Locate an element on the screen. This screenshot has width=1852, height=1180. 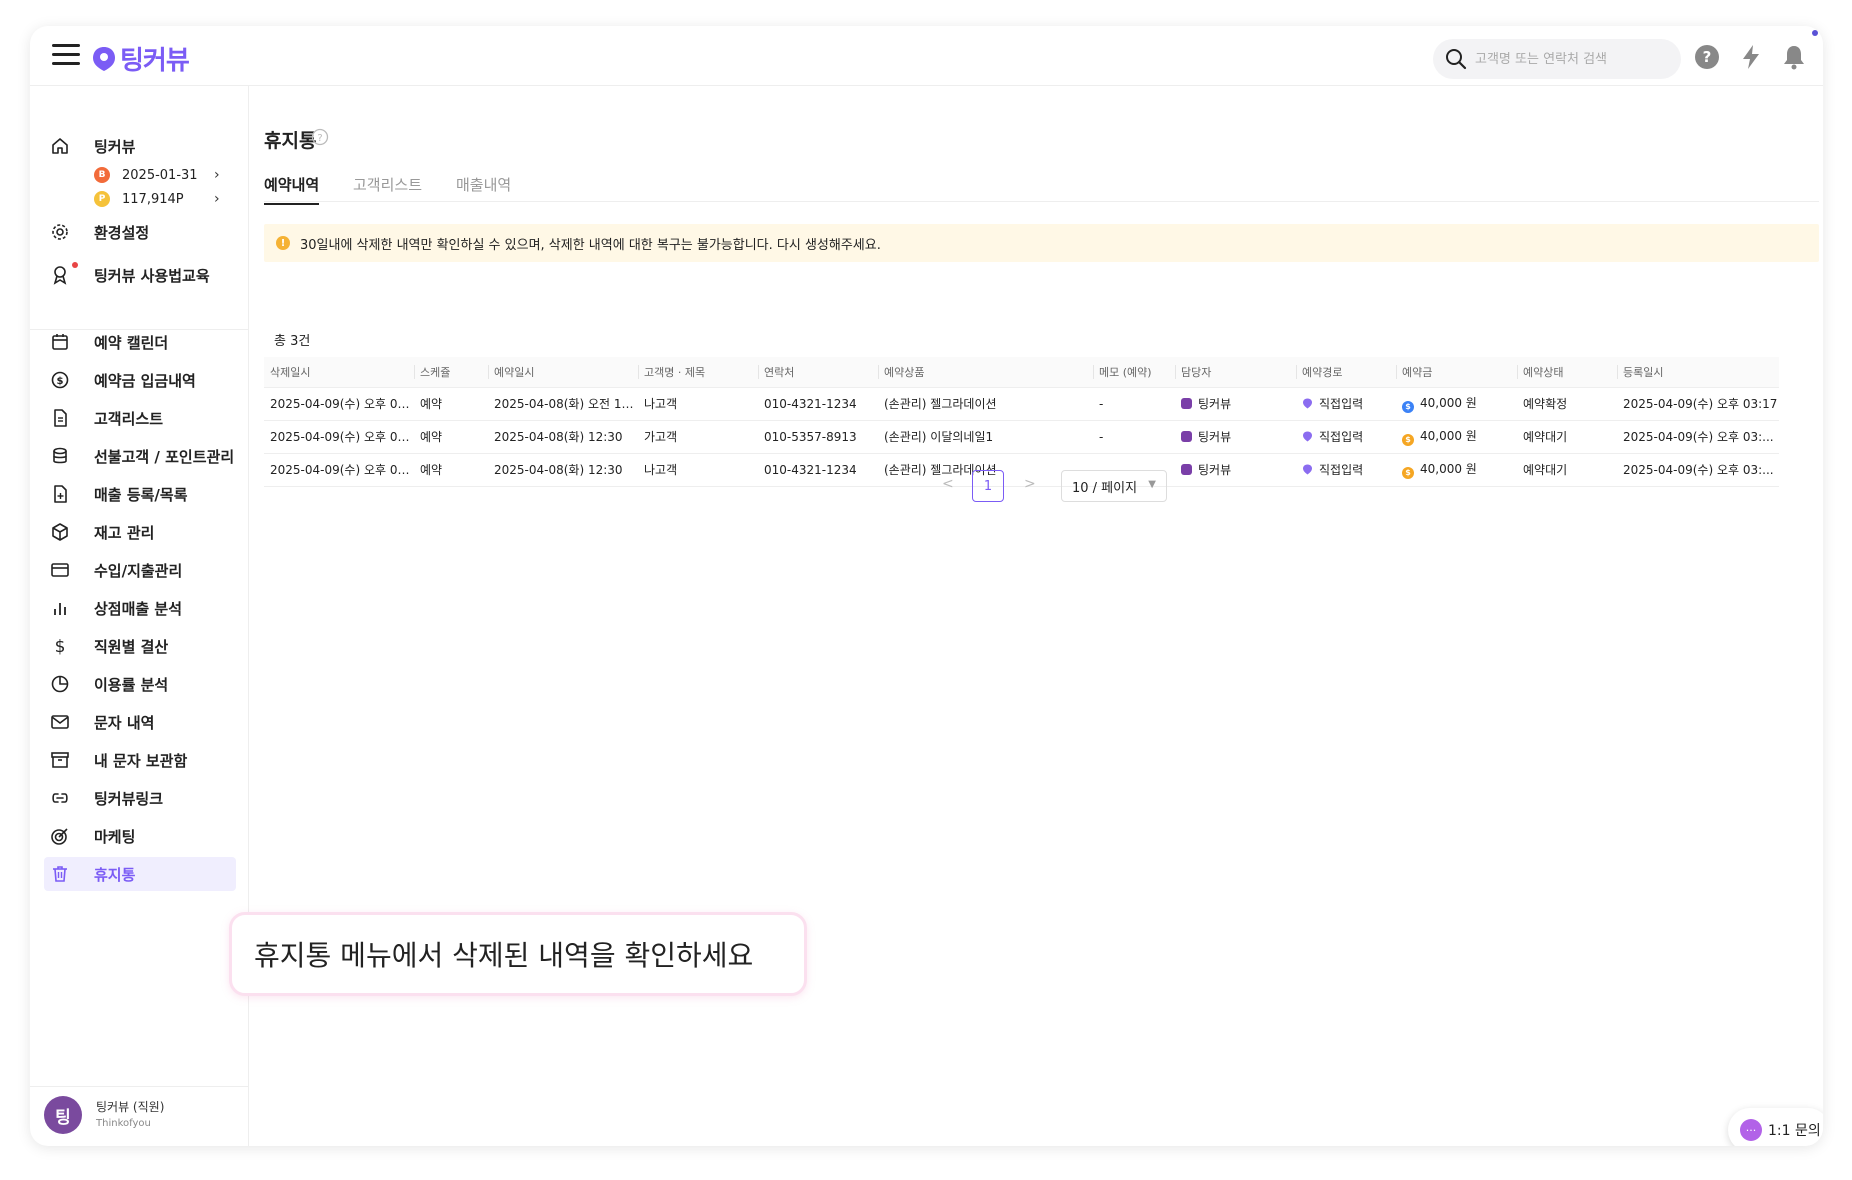
points-value: 117,914P is located at coordinates (153, 199).